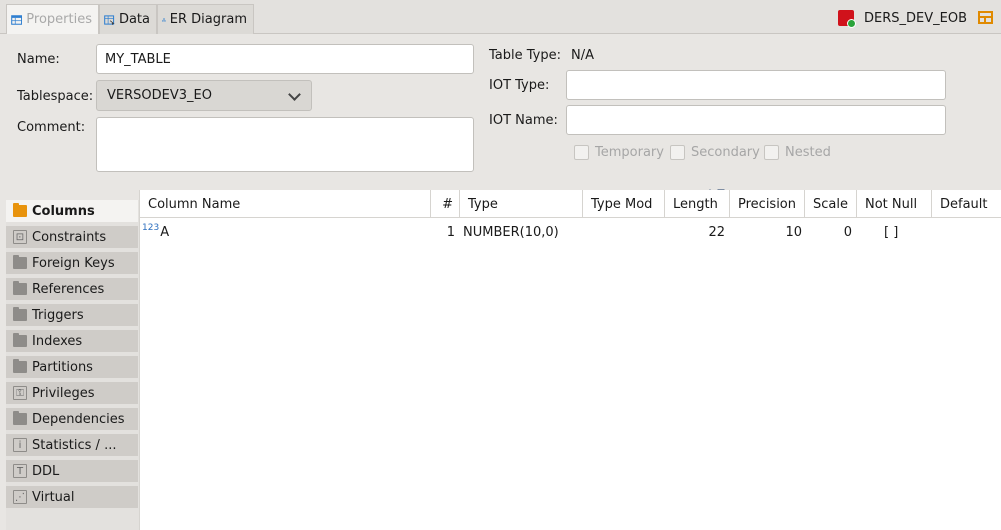 This screenshot has width=1001, height=530. What do you see at coordinates (756, 85) in the screenshot?
I see `iot-type-field` at bounding box center [756, 85].